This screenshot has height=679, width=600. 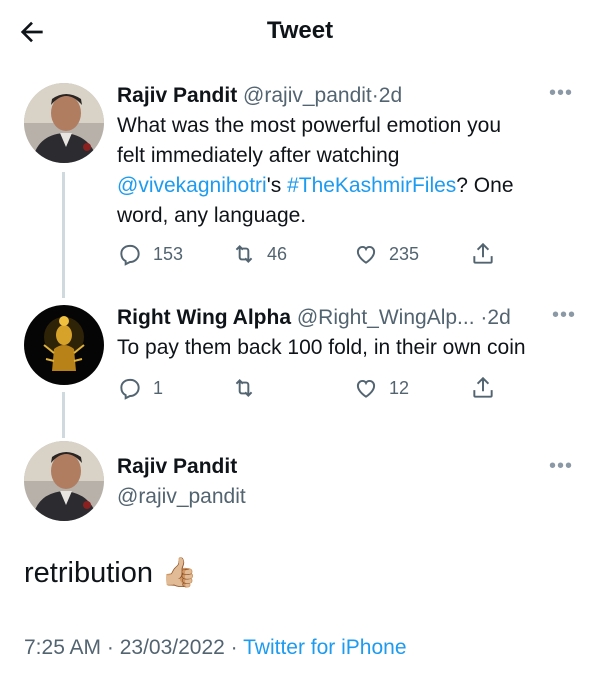 I want to click on like-count: 12, so click(x=399, y=387).